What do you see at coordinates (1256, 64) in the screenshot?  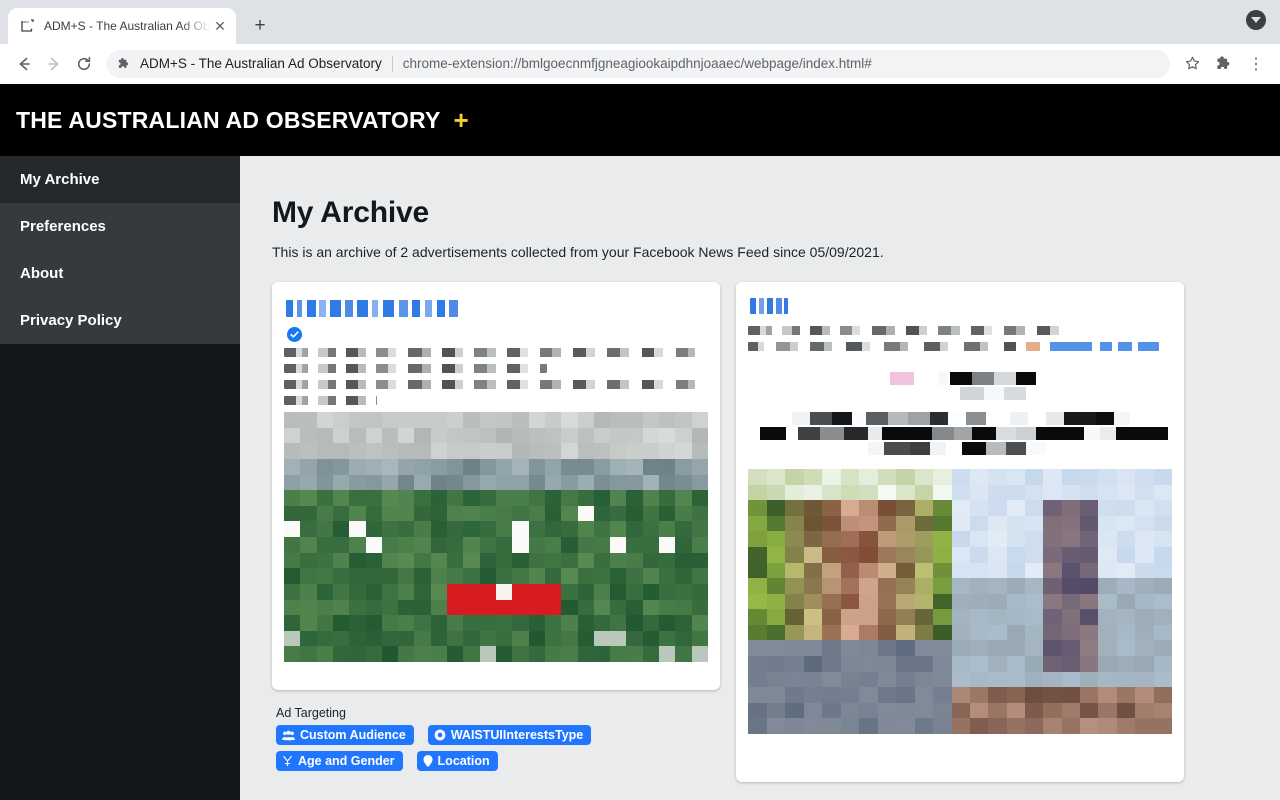 I see `browser-menu-icon: ⋮` at bounding box center [1256, 64].